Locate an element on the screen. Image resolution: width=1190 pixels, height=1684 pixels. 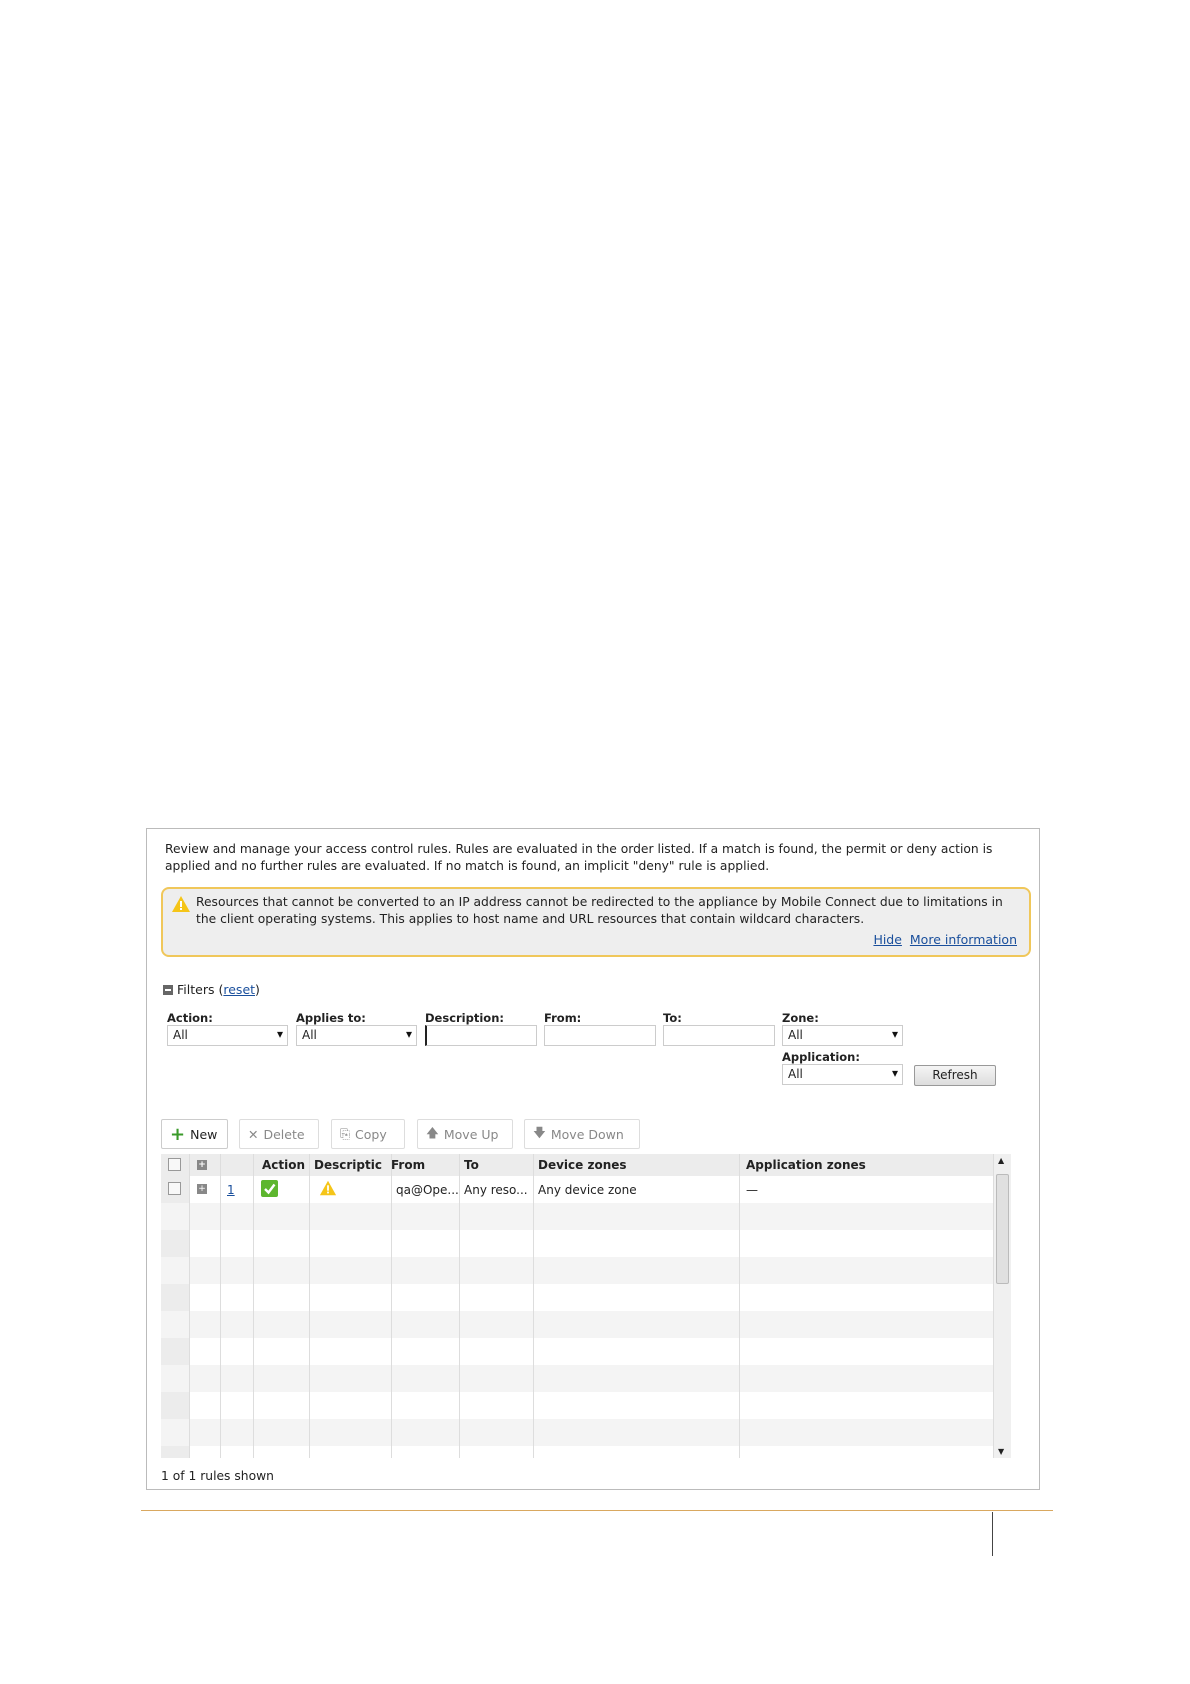
move-up-label: Move Up is located at coordinates (471, 1134).